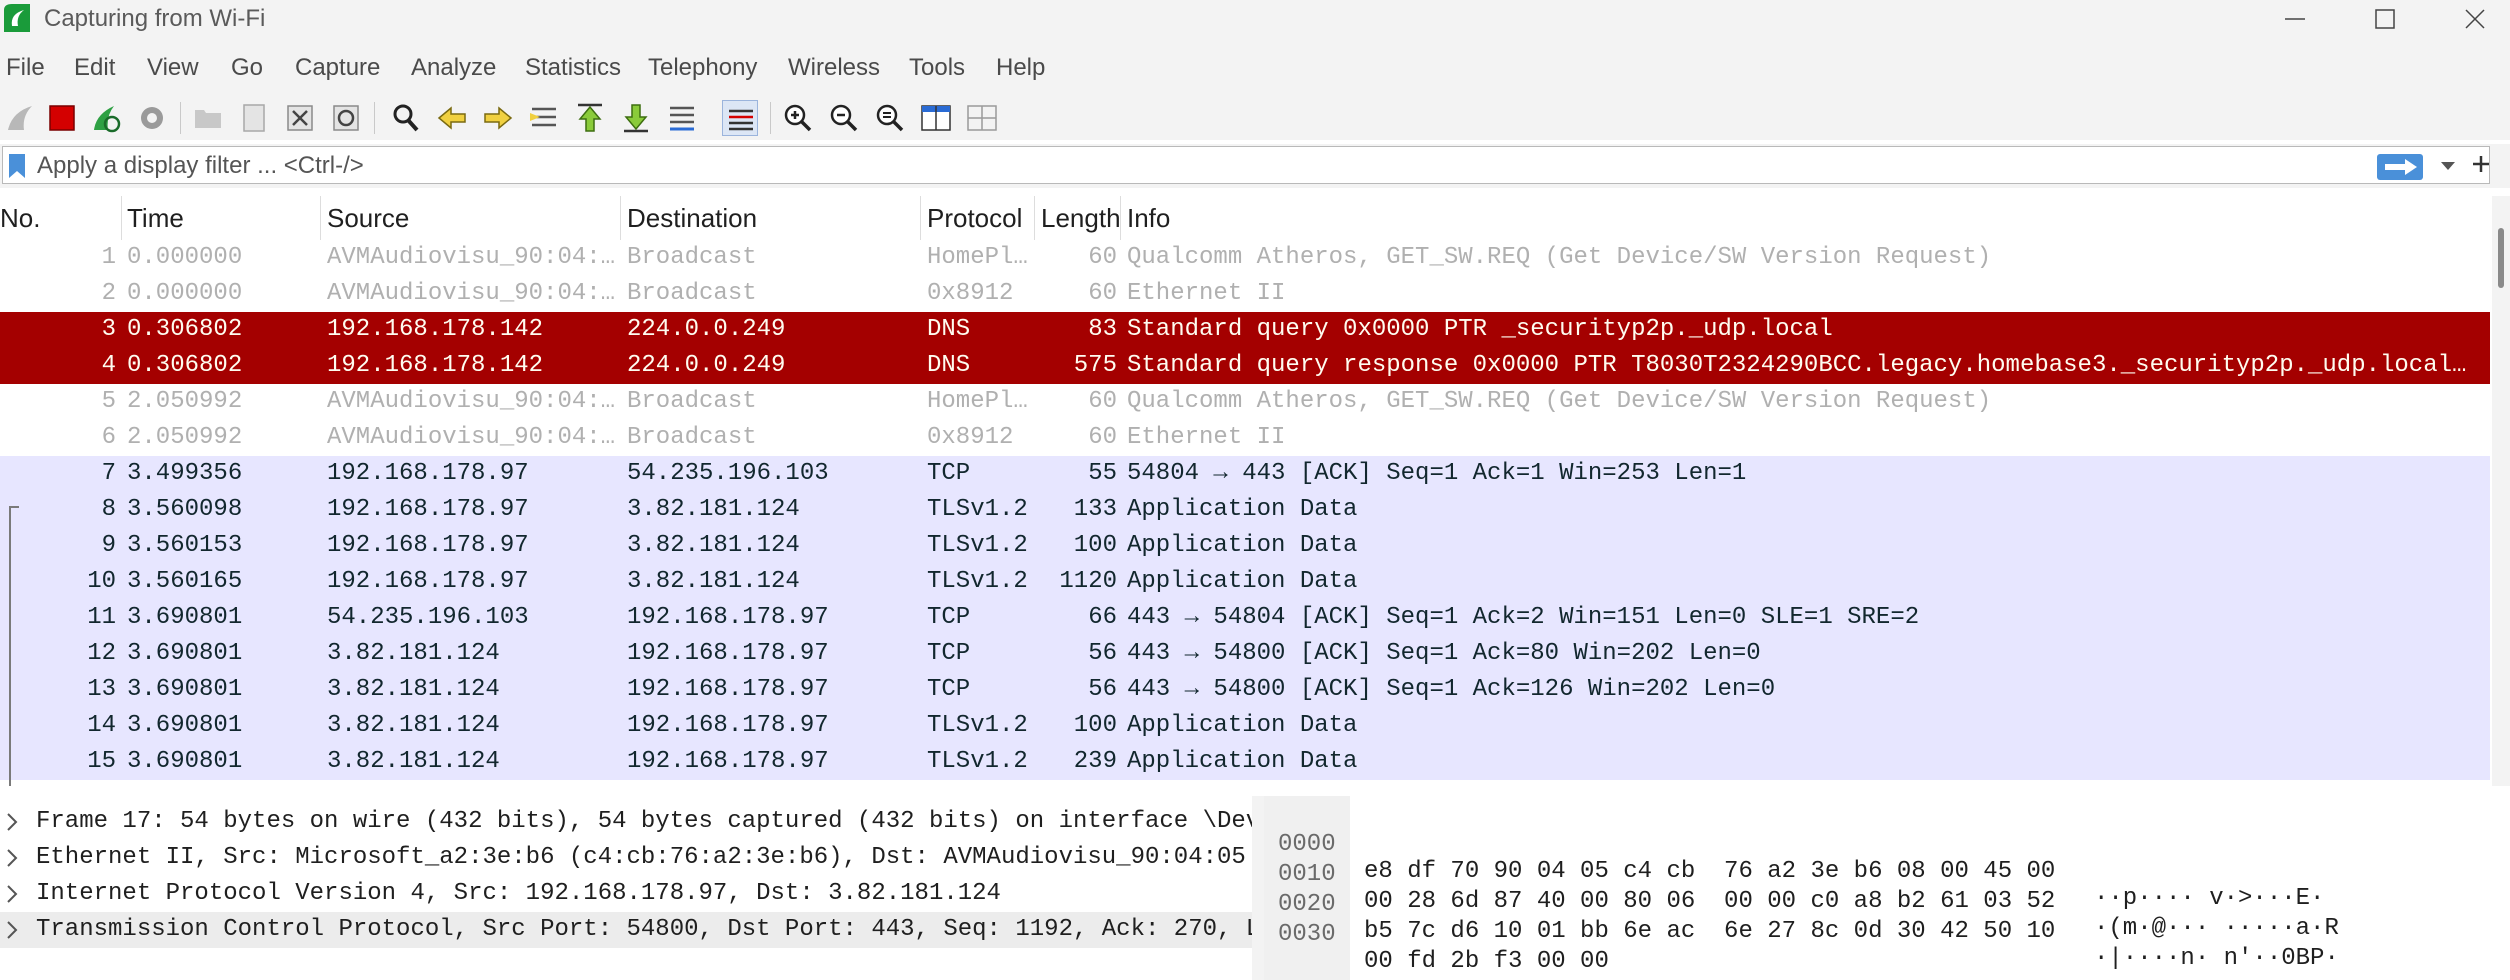 Image resolution: width=2510 pixels, height=980 pixels. Describe the element at coordinates (2216, 958) in the screenshot. I see `bytes-ascii: ·|····n· n'··0BP·` at that location.